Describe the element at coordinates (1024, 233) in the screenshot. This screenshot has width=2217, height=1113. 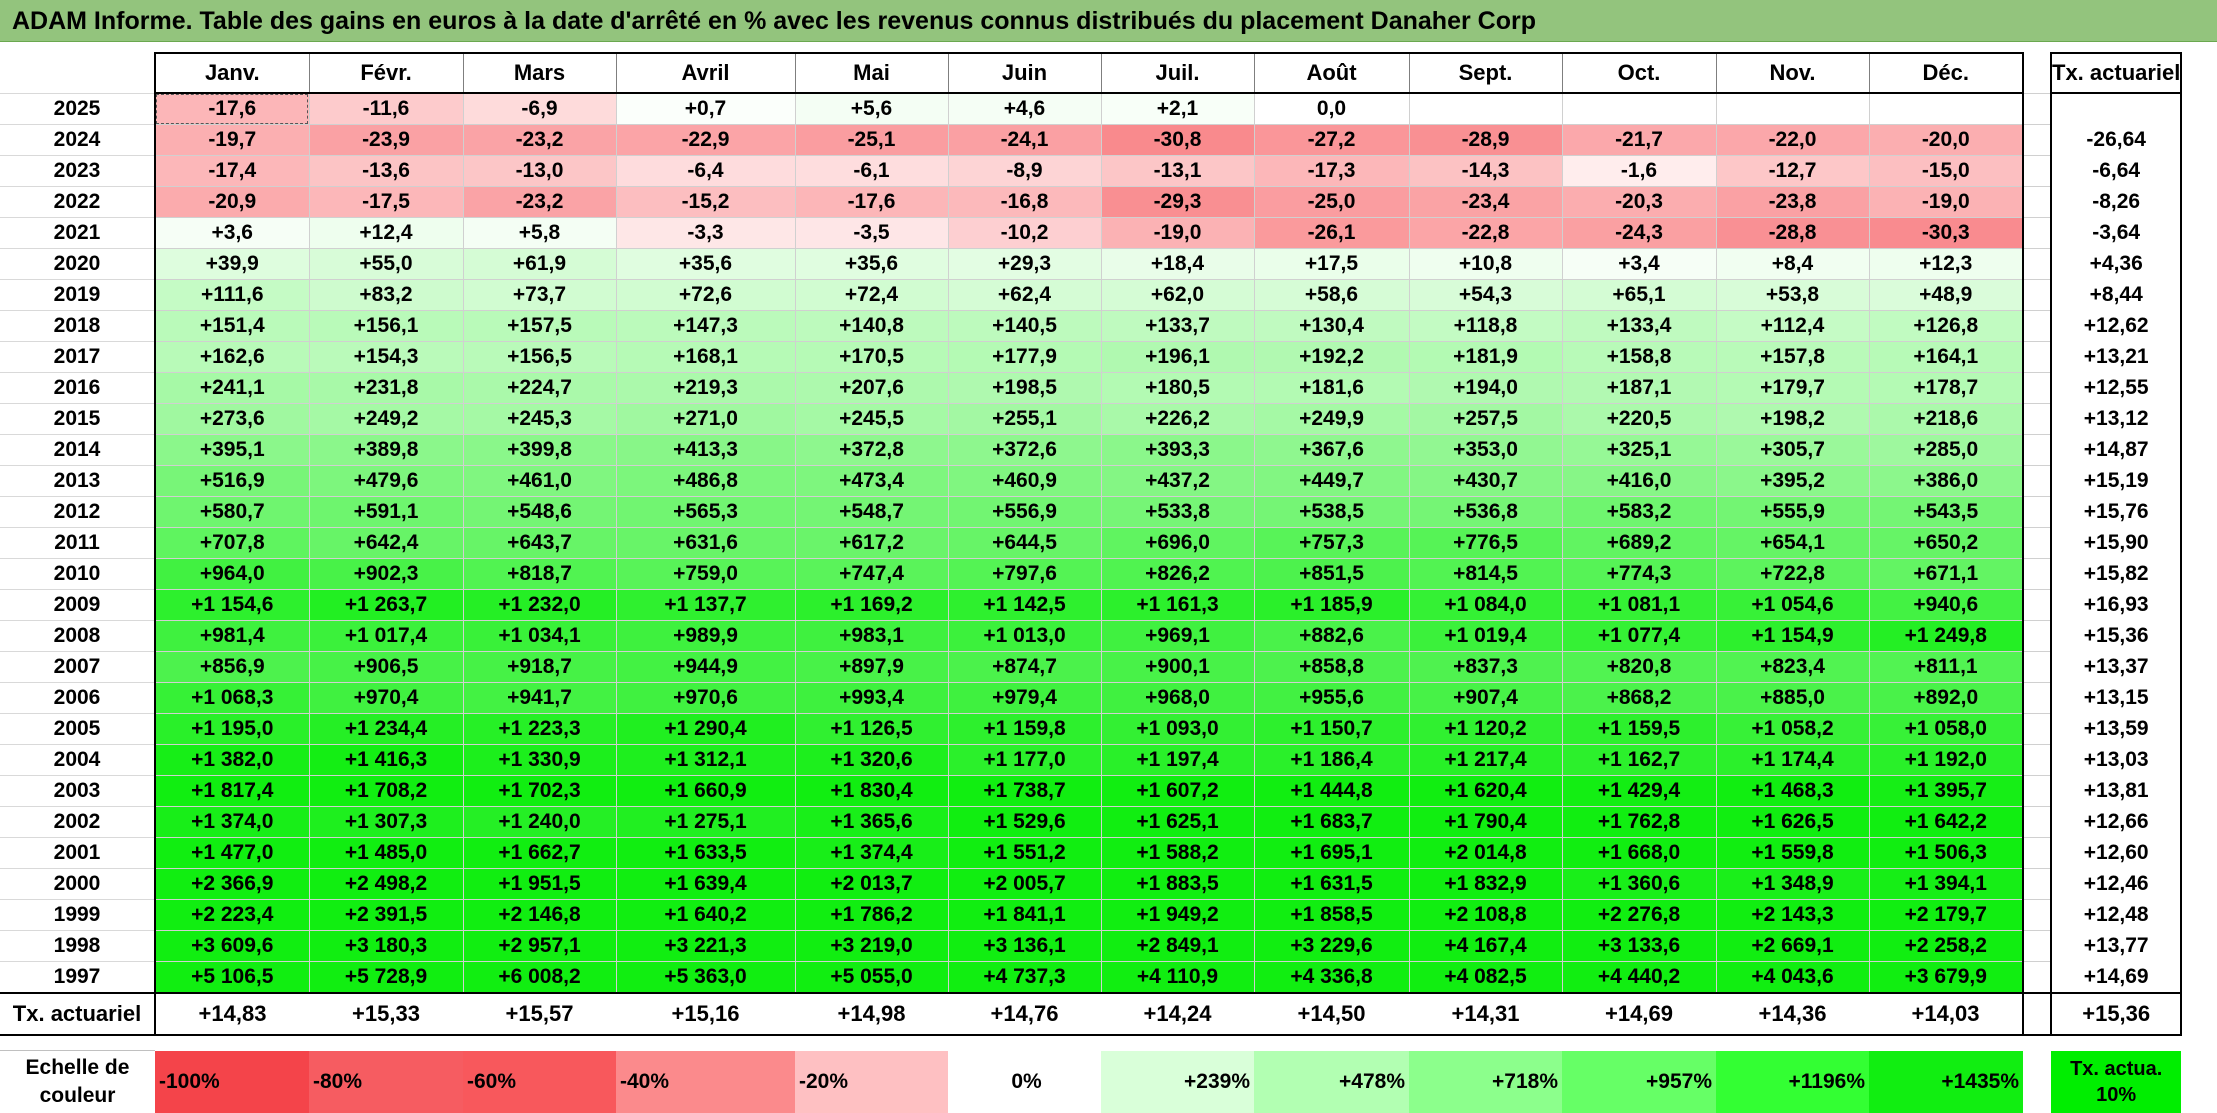
I see `value-cell: -10,2` at that location.